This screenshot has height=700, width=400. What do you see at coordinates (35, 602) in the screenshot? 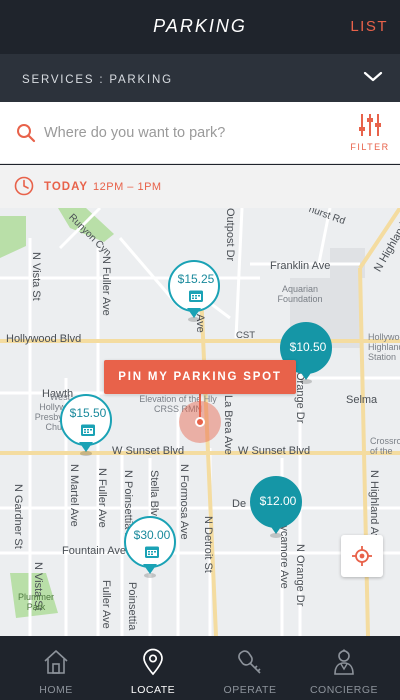
I see `poi-plummer-park: Plummer Park` at bounding box center [35, 602].